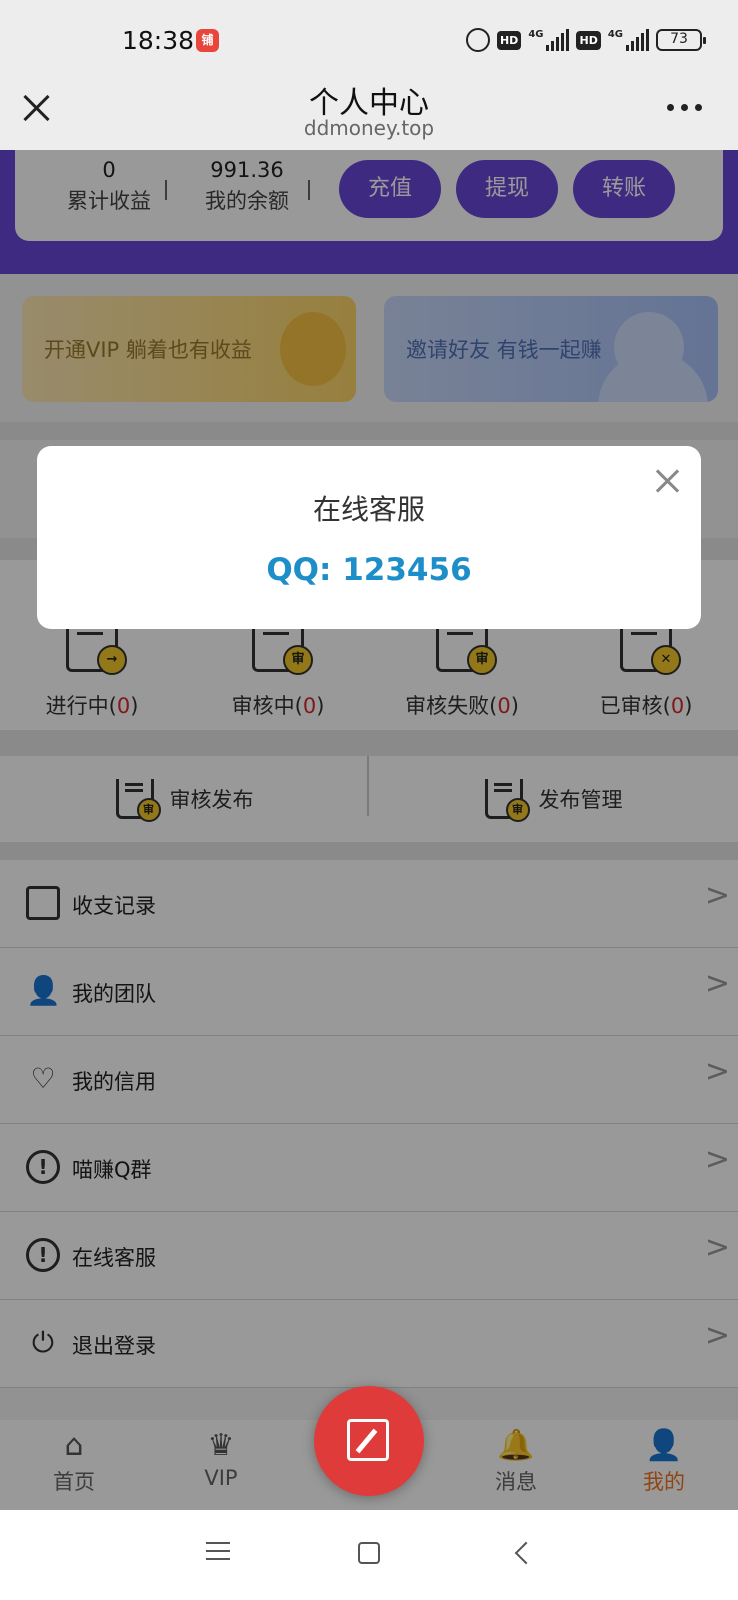  I want to click on status-bar: 18:38 铺 HD 4G HD 4G 73, so click(369, 39).